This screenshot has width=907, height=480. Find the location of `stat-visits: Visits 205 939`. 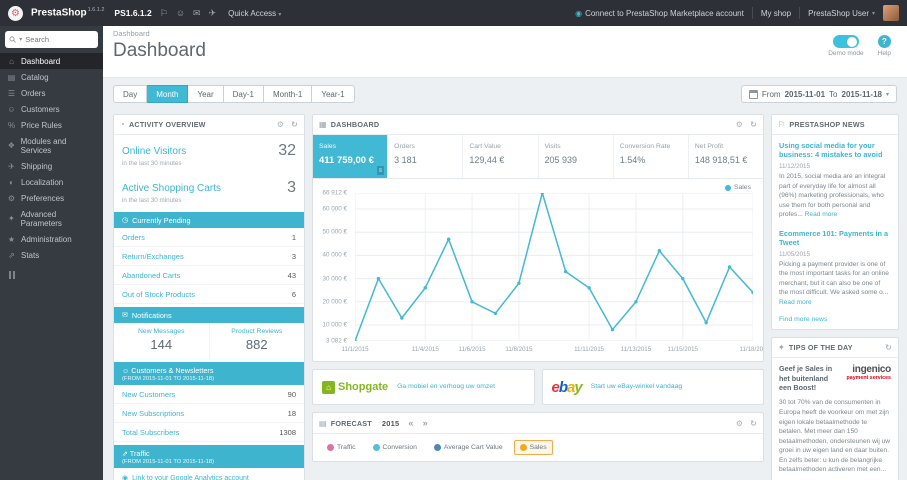

stat-visits: Visits 205 939 is located at coordinates (576, 156).